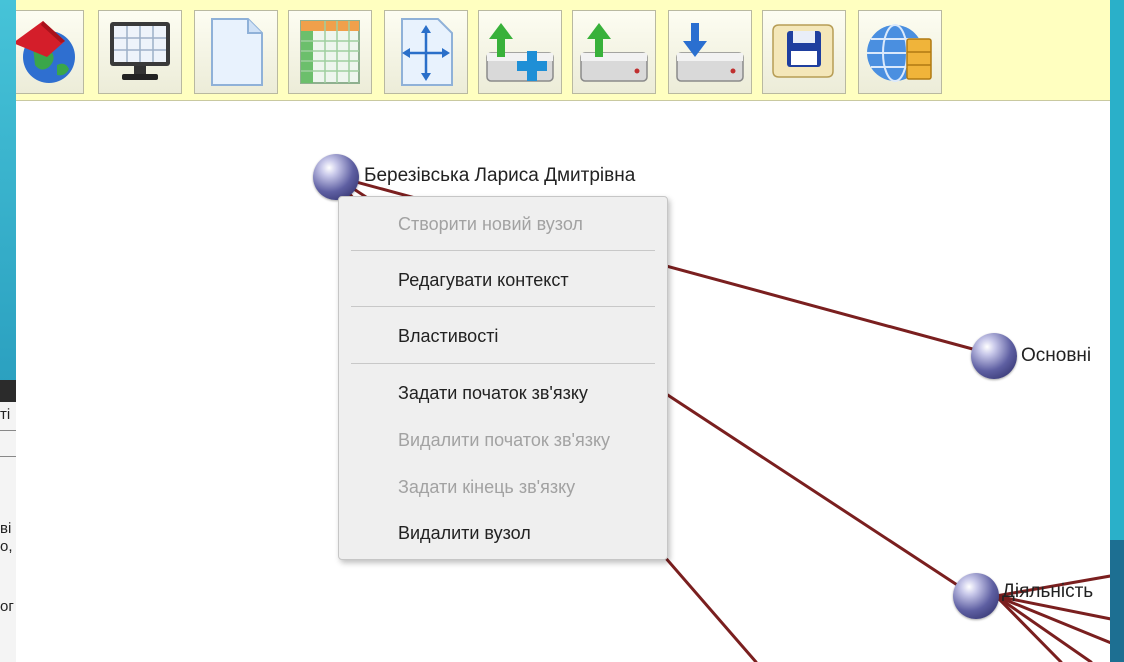  I want to click on node-label: Діяльність, so click(1047, 592).